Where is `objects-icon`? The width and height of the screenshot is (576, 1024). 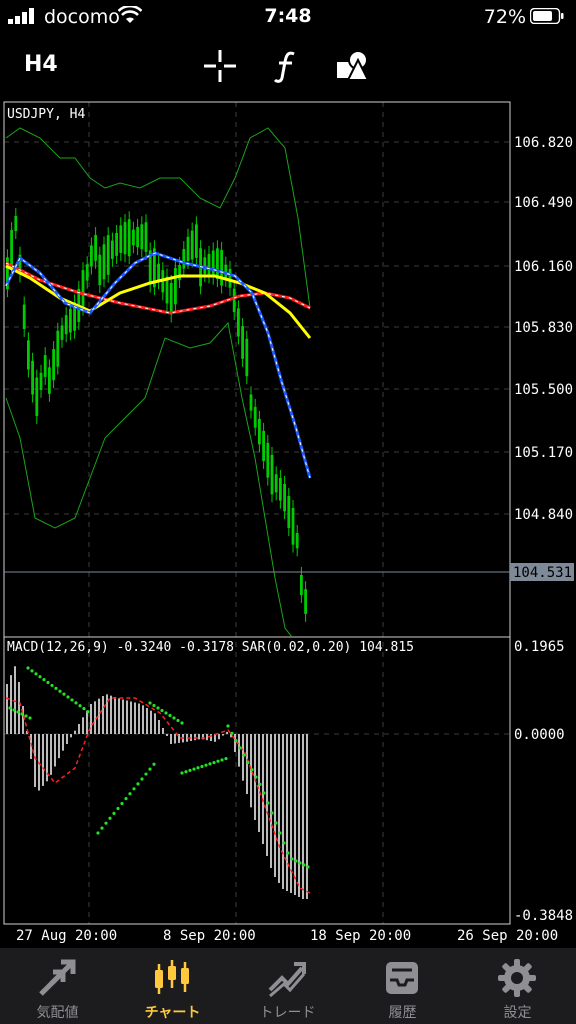 objects-icon is located at coordinates (352, 66).